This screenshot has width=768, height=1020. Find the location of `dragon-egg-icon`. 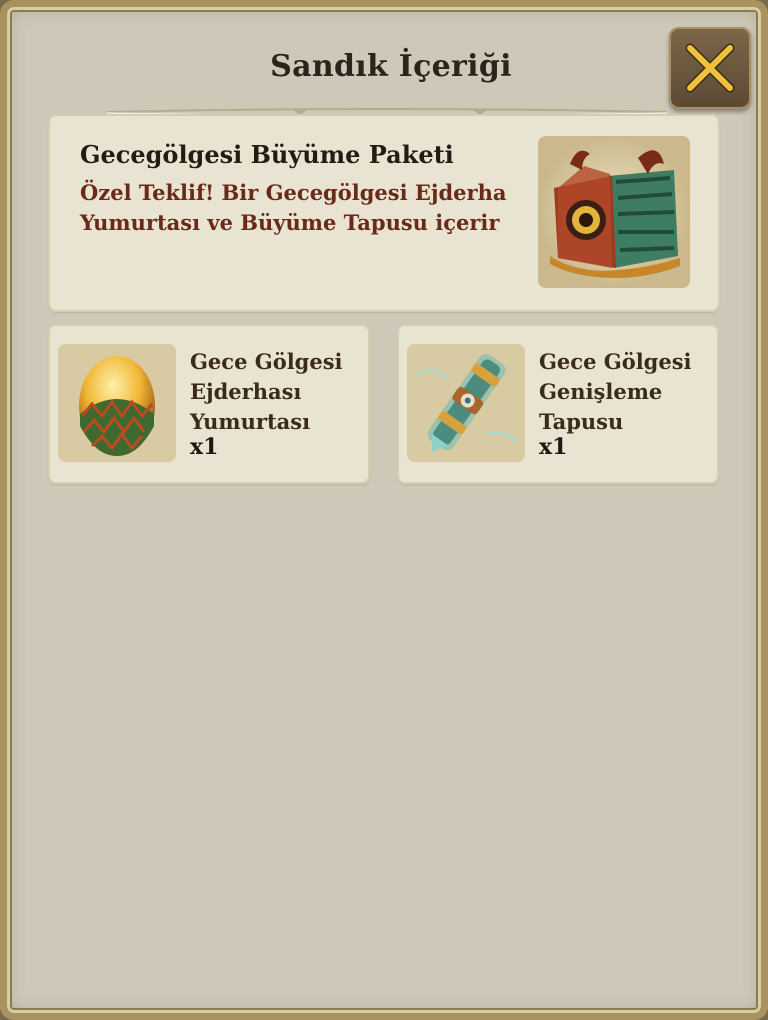

dragon-egg-icon is located at coordinates (117, 403).